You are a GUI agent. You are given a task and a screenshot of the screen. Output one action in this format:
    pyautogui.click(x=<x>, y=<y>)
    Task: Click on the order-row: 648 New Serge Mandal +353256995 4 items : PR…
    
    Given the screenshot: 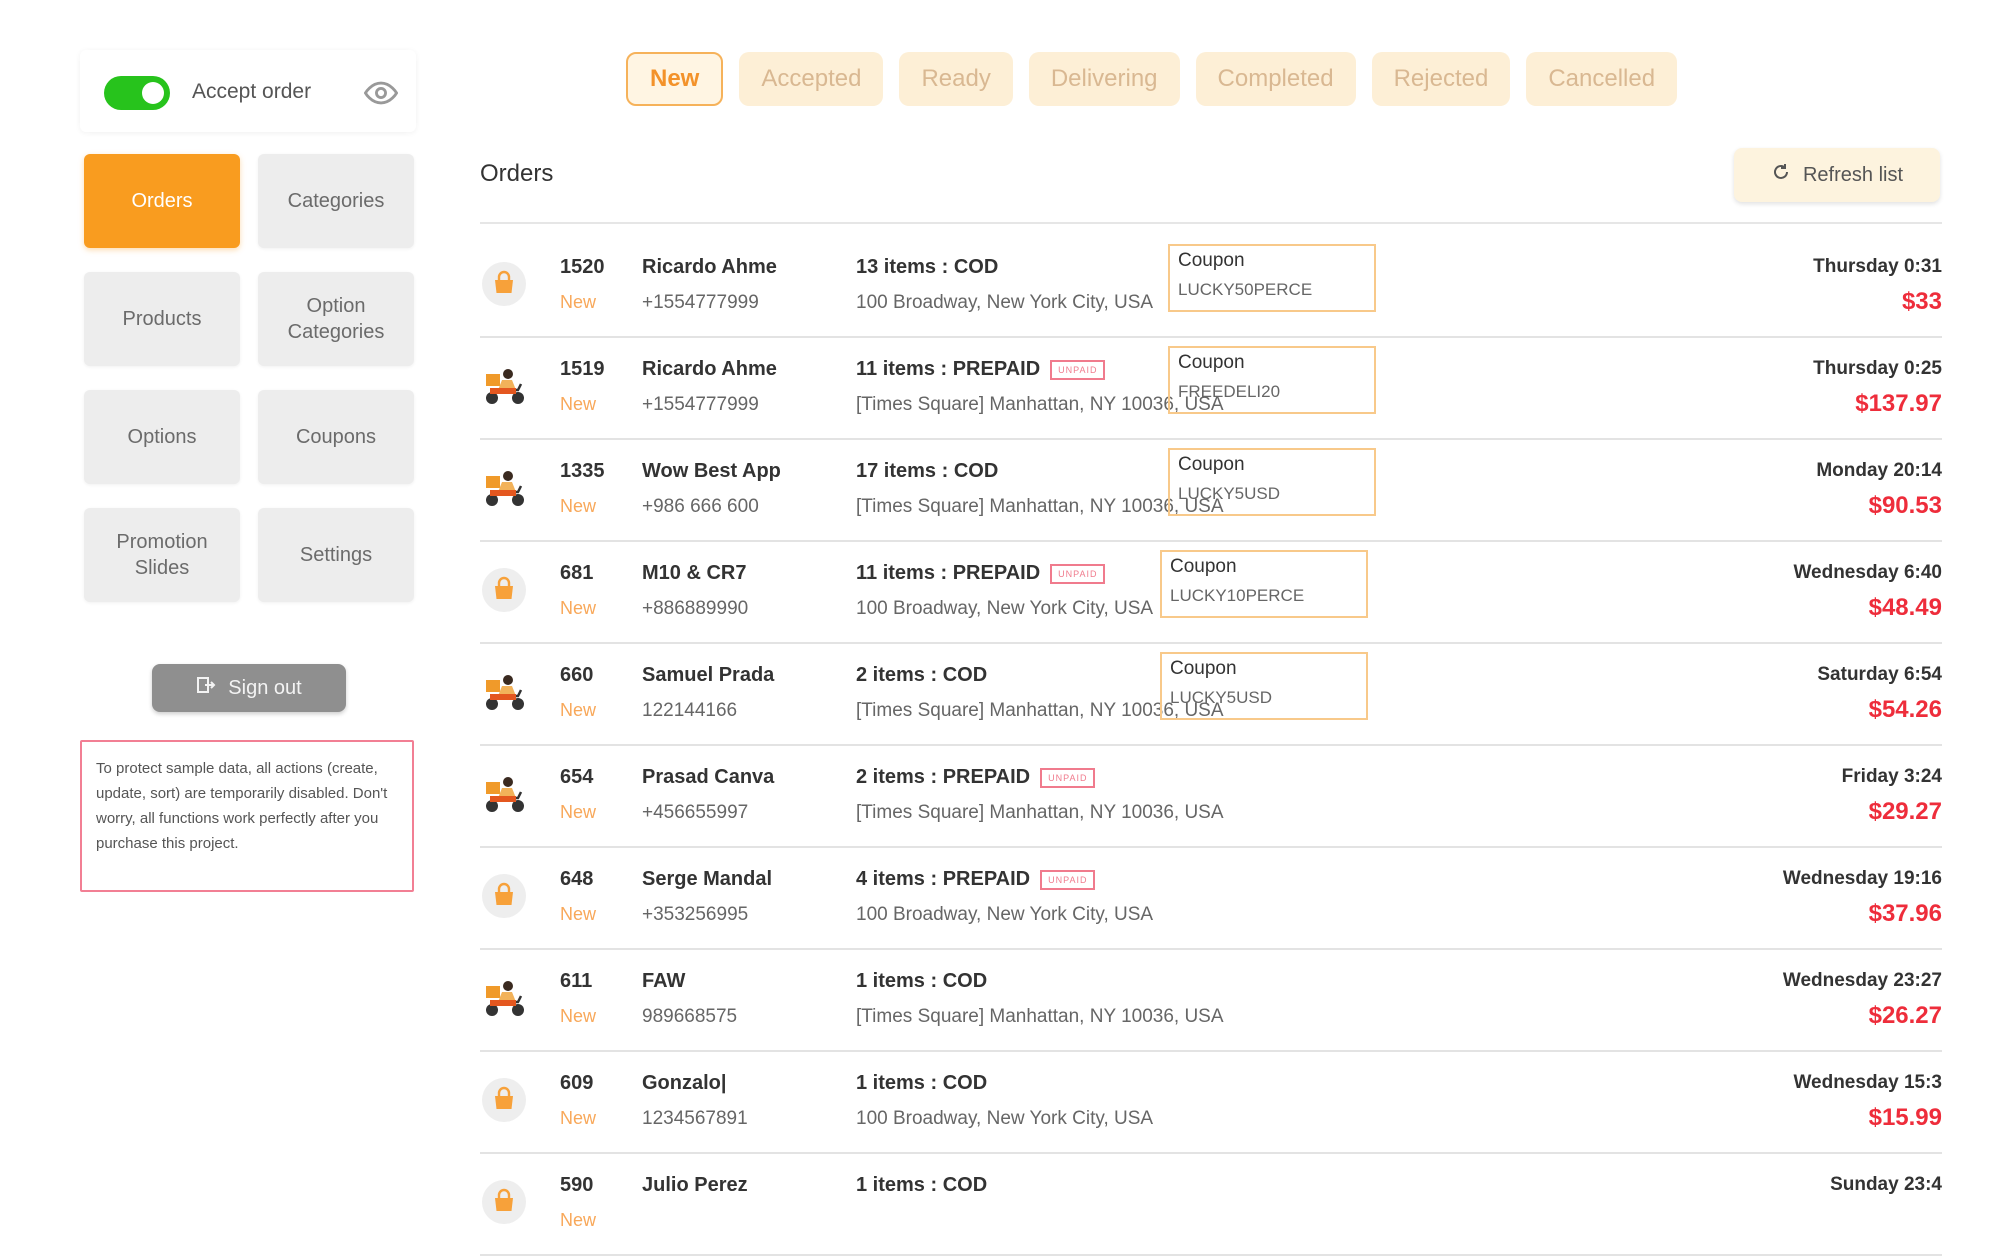 What is the action you would take?
    pyautogui.click(x=1211, y=899)
    